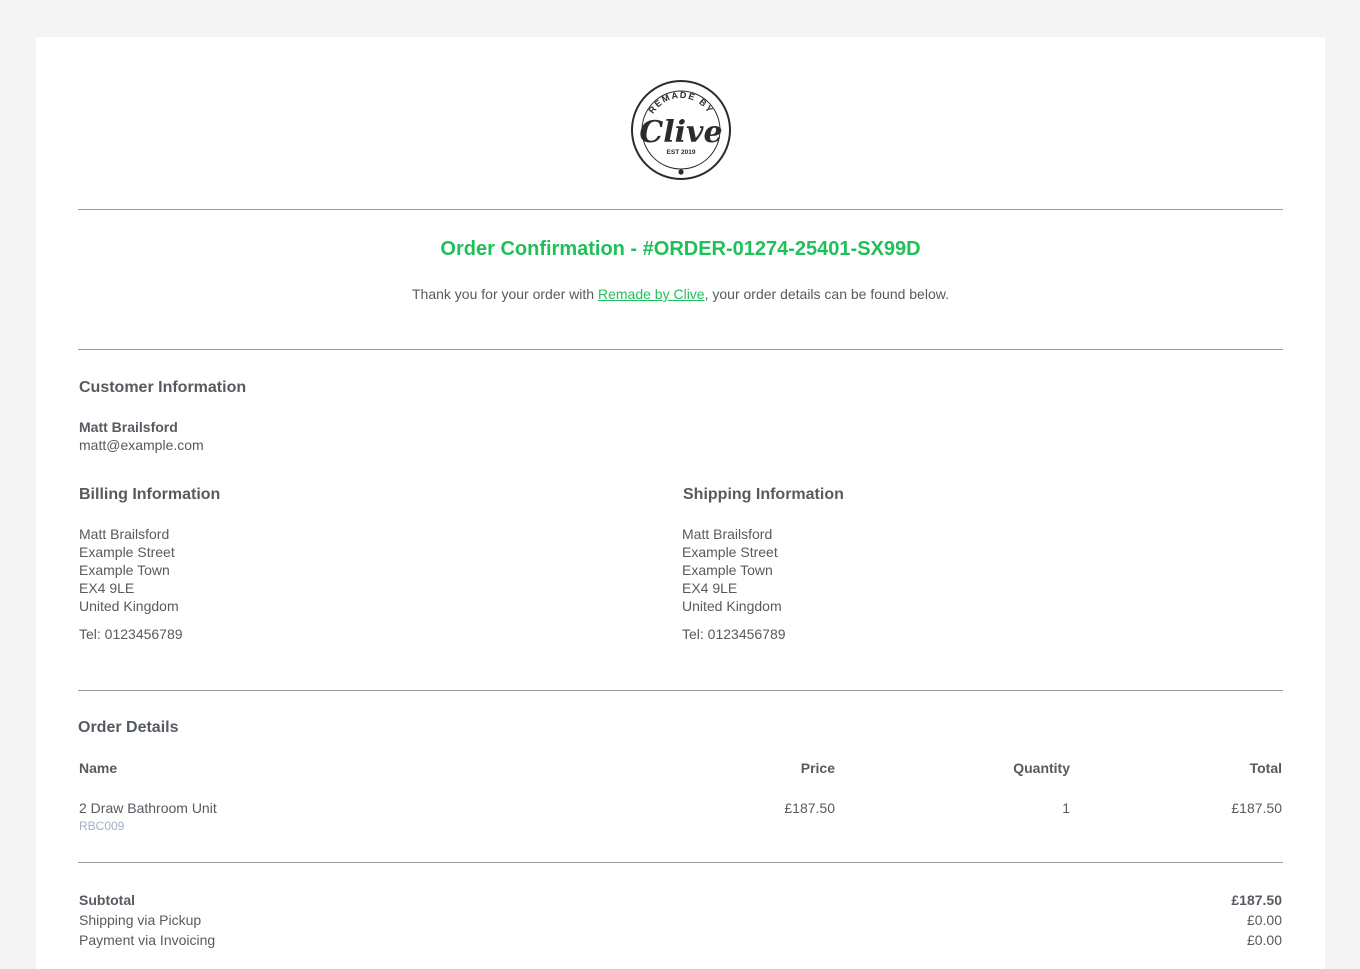 The width and height of the screenshot is (1360, 969). I want to click on logo-badge-icon: REMADE BY Clive EST 2019, so click(681, 130).